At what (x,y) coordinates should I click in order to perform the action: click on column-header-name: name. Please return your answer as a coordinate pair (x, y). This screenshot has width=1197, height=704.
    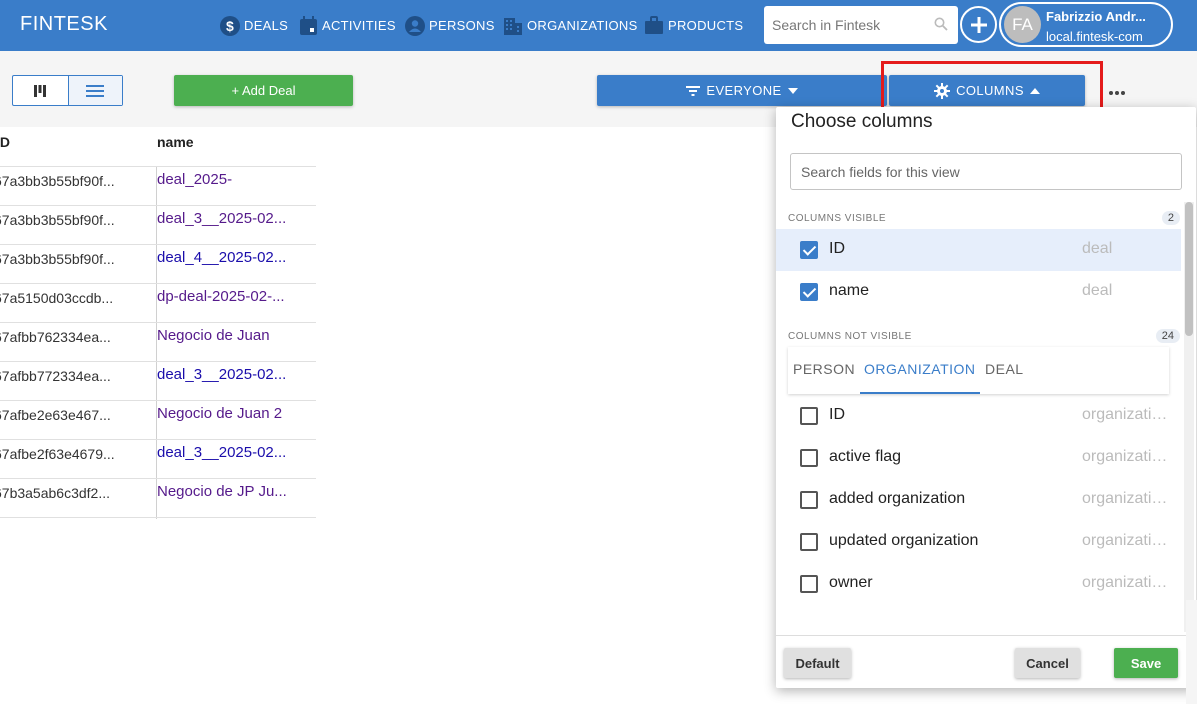
    Looking at the image, I should click on (232, 147).